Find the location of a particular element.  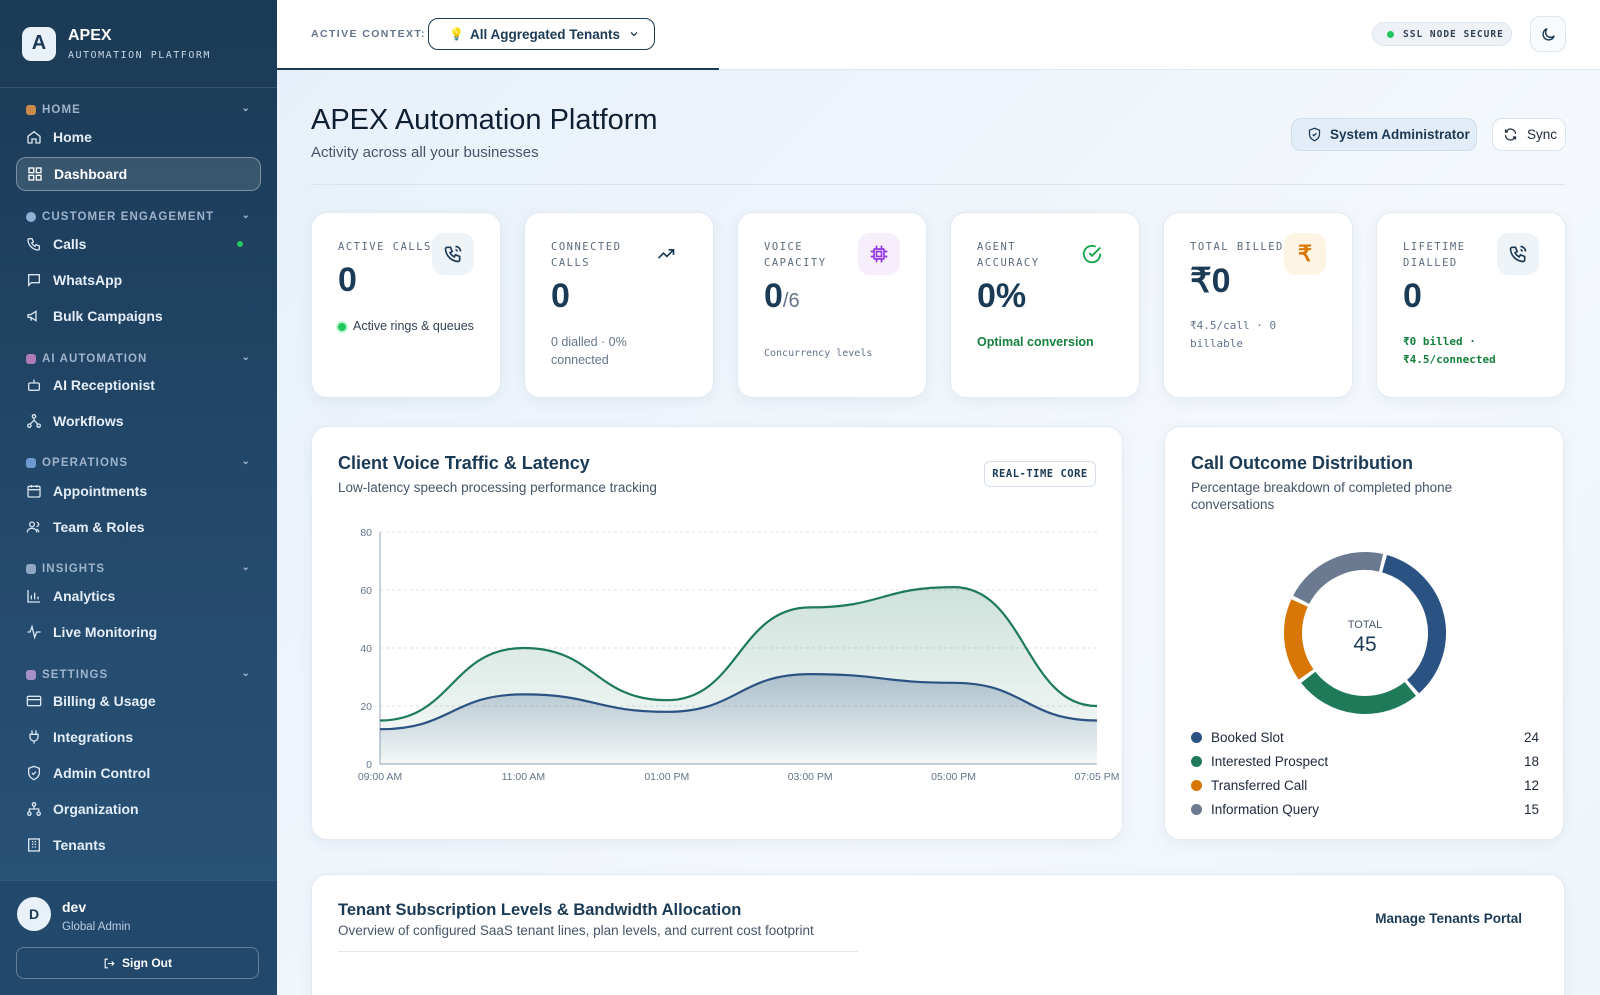

kpi-card-agent-accuracy: AGENT ACCURACY 0% Optimal conversion is located at coordinates (1045, 305).